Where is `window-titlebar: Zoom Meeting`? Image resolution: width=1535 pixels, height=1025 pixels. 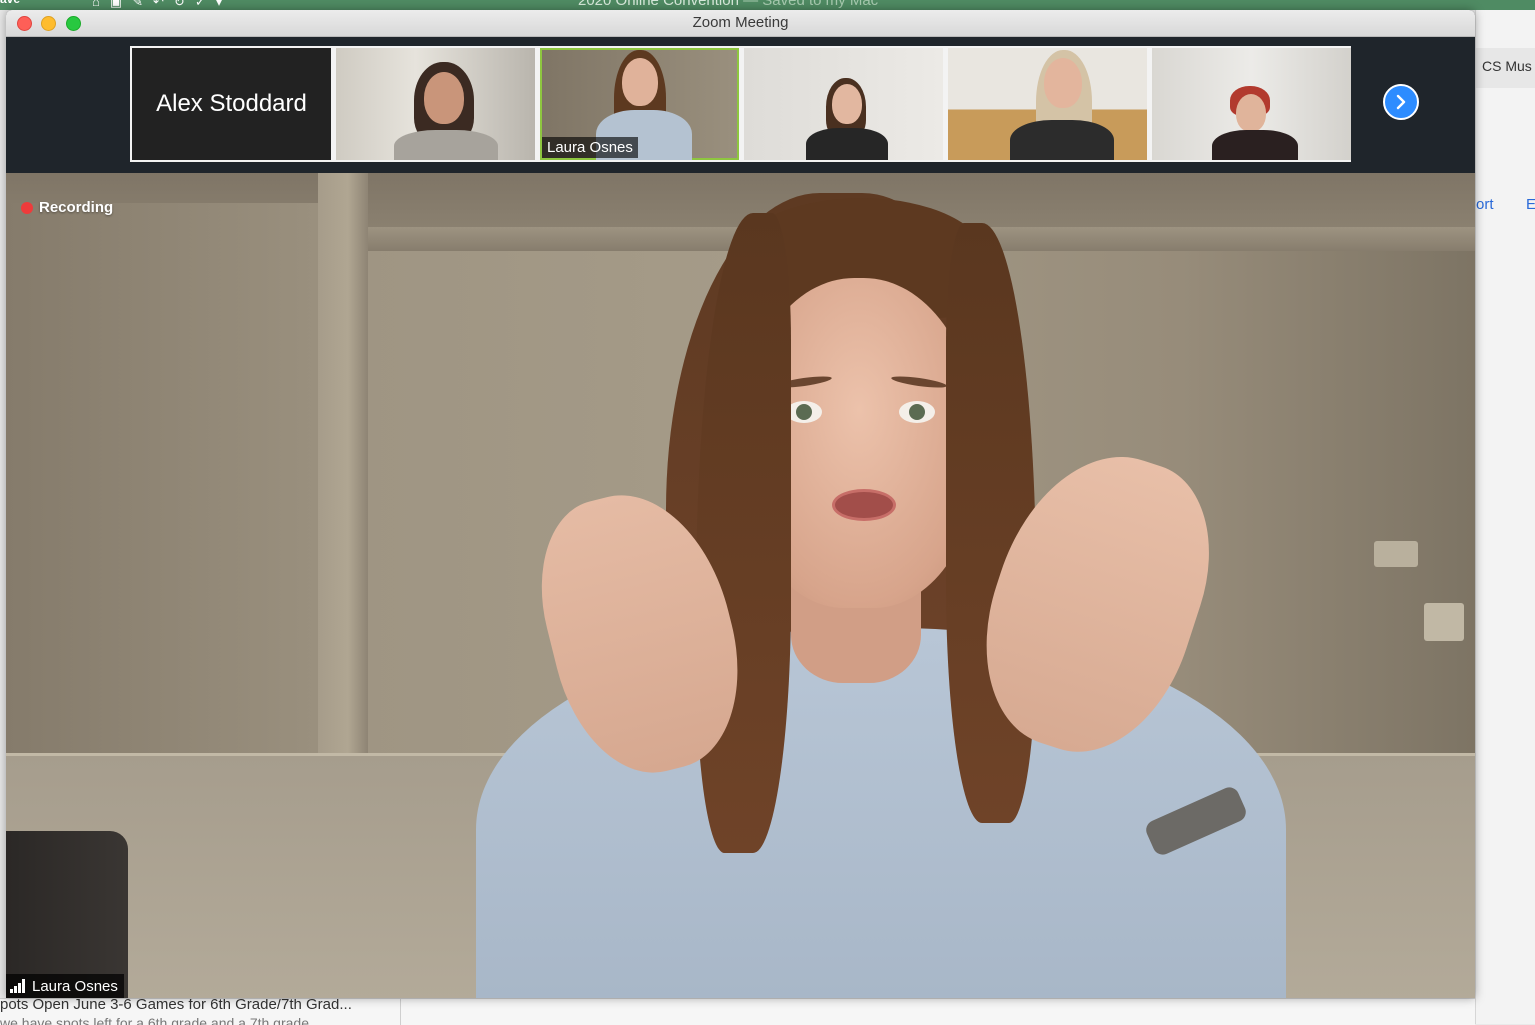 window-titlebar: Zoom Meeting is located at coordinates (740, 23).